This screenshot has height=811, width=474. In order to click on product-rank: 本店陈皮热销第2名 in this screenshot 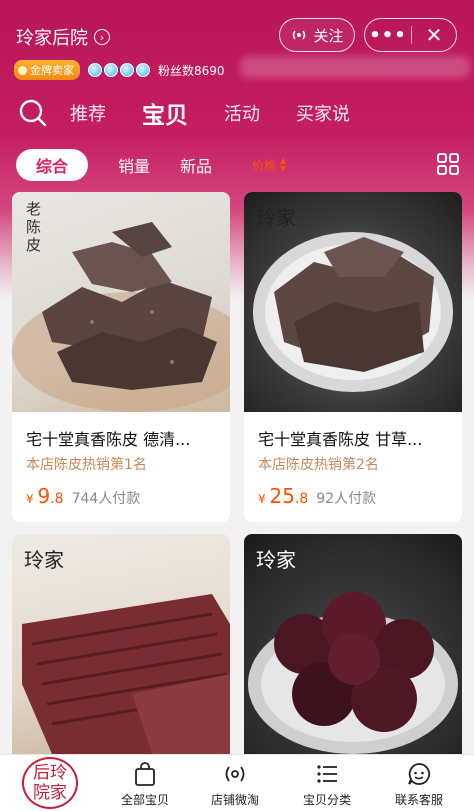, I will do `click(318, 465)`.